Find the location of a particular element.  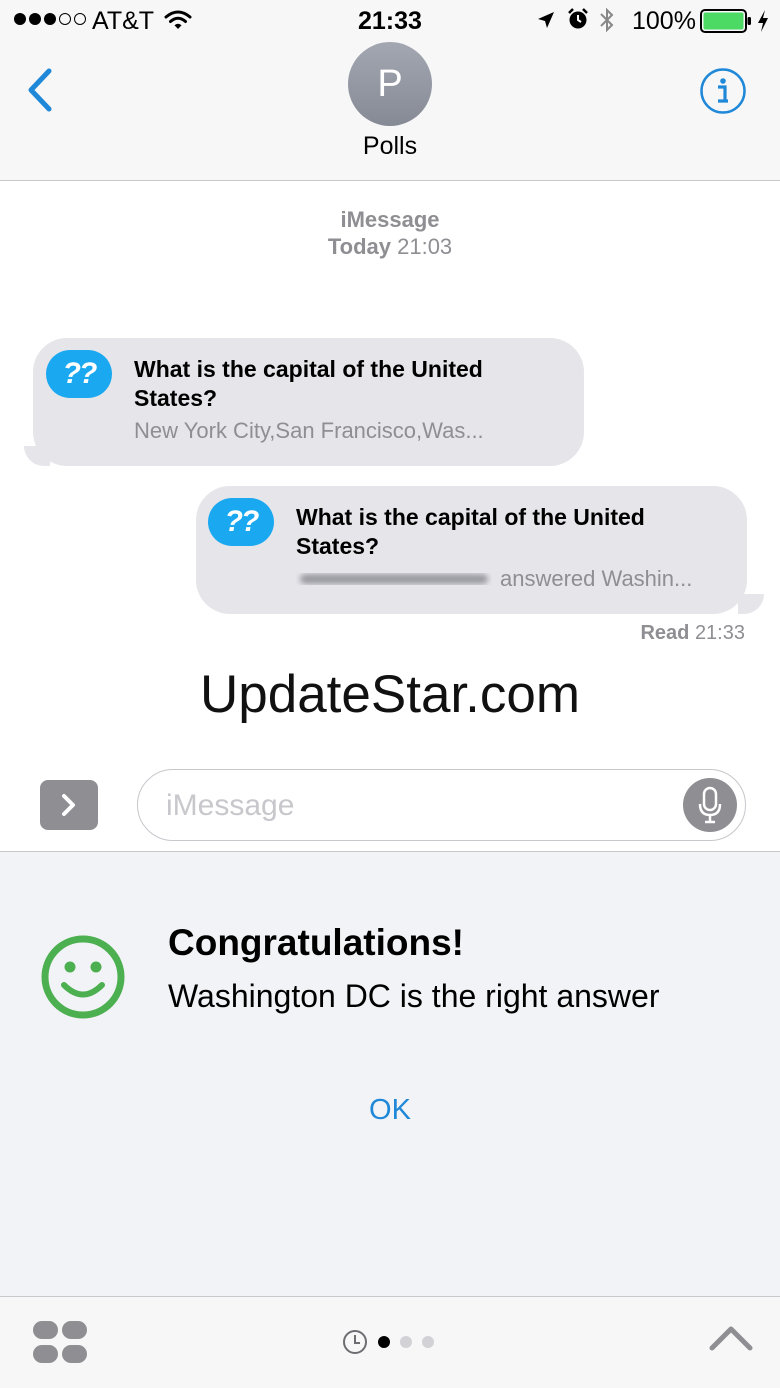

chevron-up-icon is located at coordinates (731, 1338).